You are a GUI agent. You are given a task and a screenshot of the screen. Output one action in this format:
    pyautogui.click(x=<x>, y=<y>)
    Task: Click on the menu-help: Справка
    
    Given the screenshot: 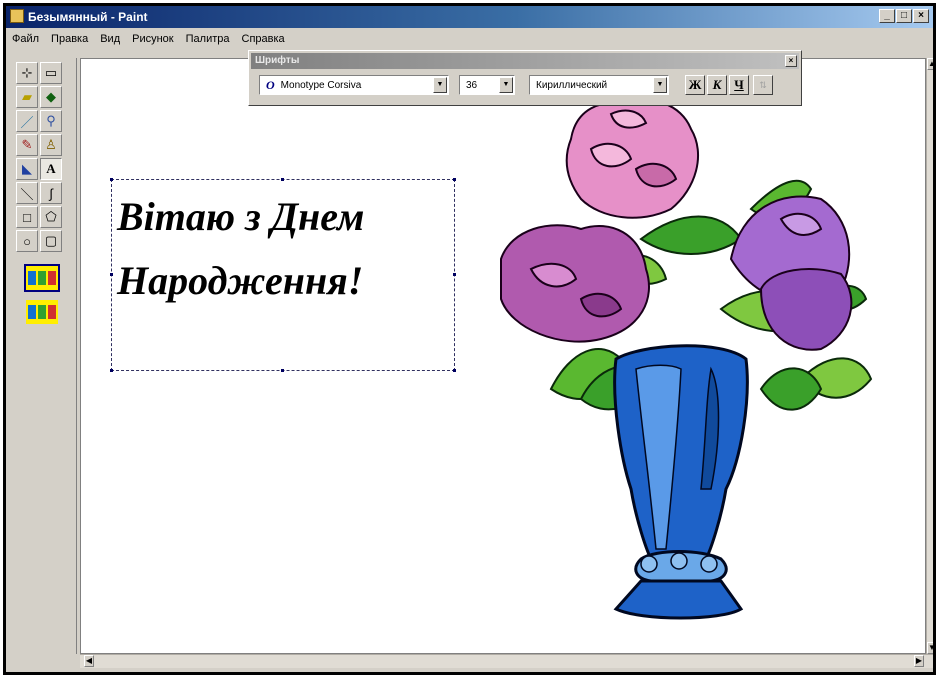 What is the action you would take?
    pyautogui.click(x=263, y=39)
    